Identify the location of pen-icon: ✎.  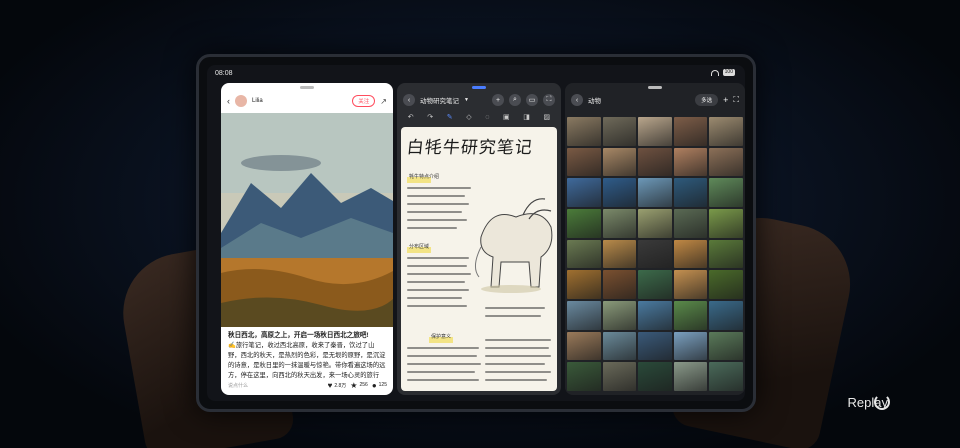
(450, 117).